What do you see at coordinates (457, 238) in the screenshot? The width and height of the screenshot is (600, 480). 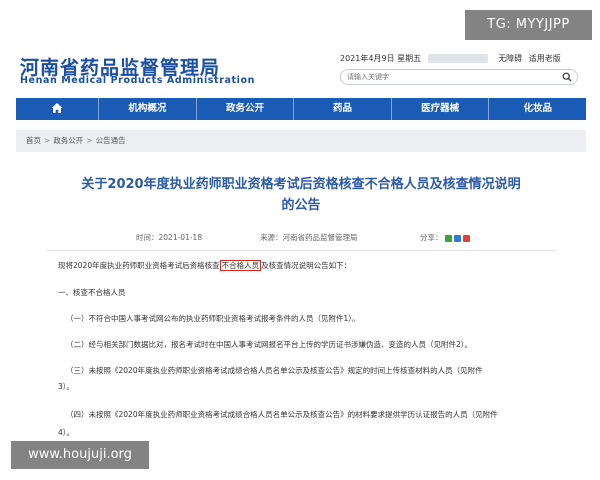 I see `qzone-share-icon` at bounding box center [457, 238].